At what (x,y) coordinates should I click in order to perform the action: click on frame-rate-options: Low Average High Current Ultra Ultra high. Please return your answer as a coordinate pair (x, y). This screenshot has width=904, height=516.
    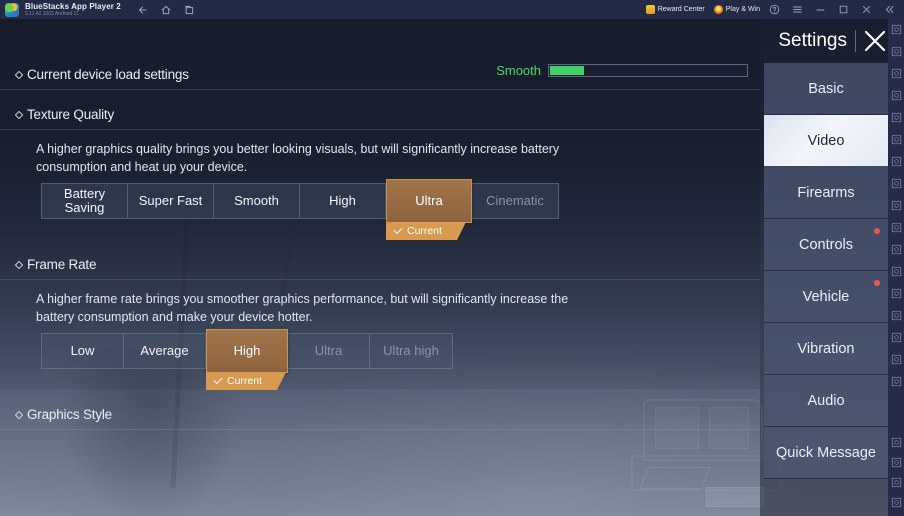
    Looking at the image, I should click on (247, 349).